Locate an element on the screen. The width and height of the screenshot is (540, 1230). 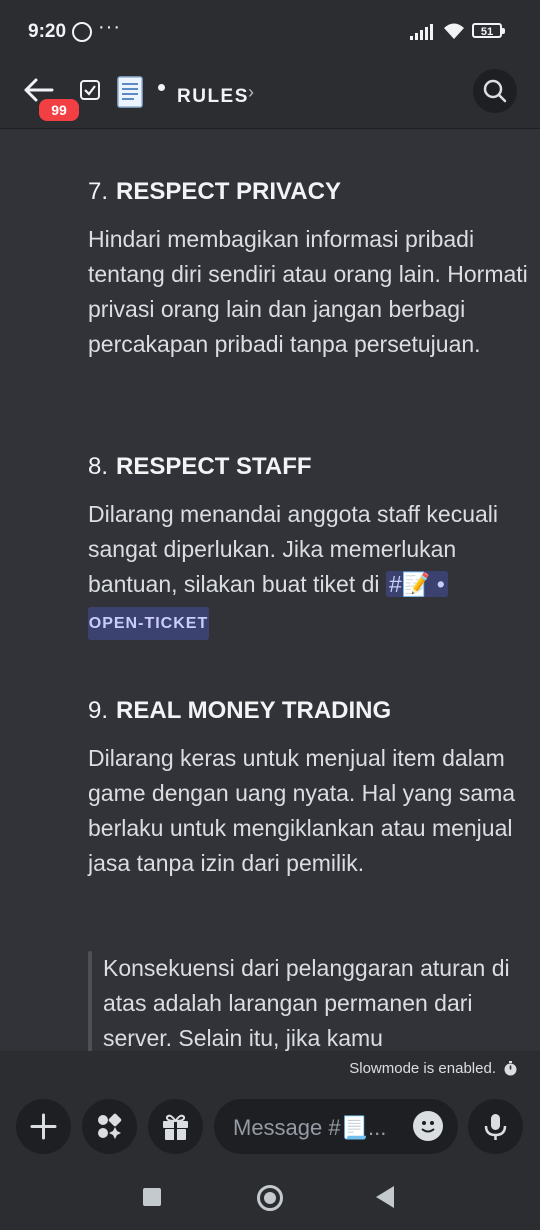
timer-icon is located at coordinates (510, 1068).